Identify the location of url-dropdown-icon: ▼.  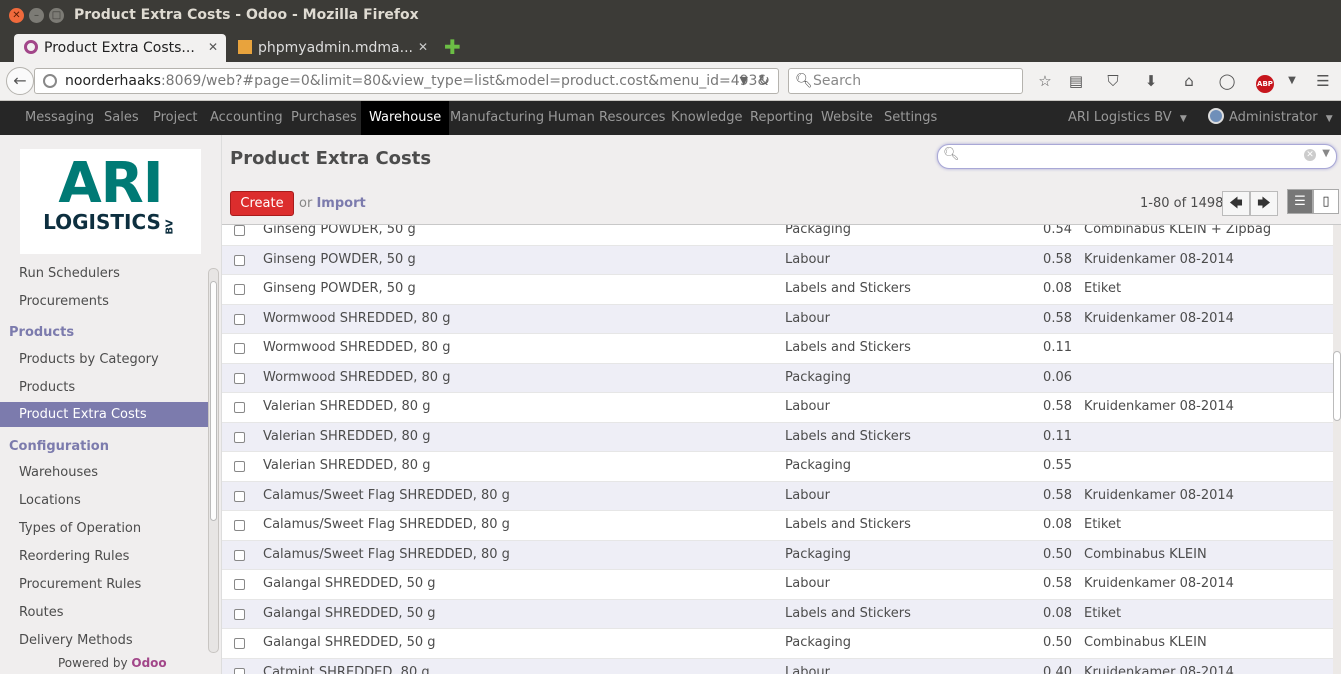
(744, 81).